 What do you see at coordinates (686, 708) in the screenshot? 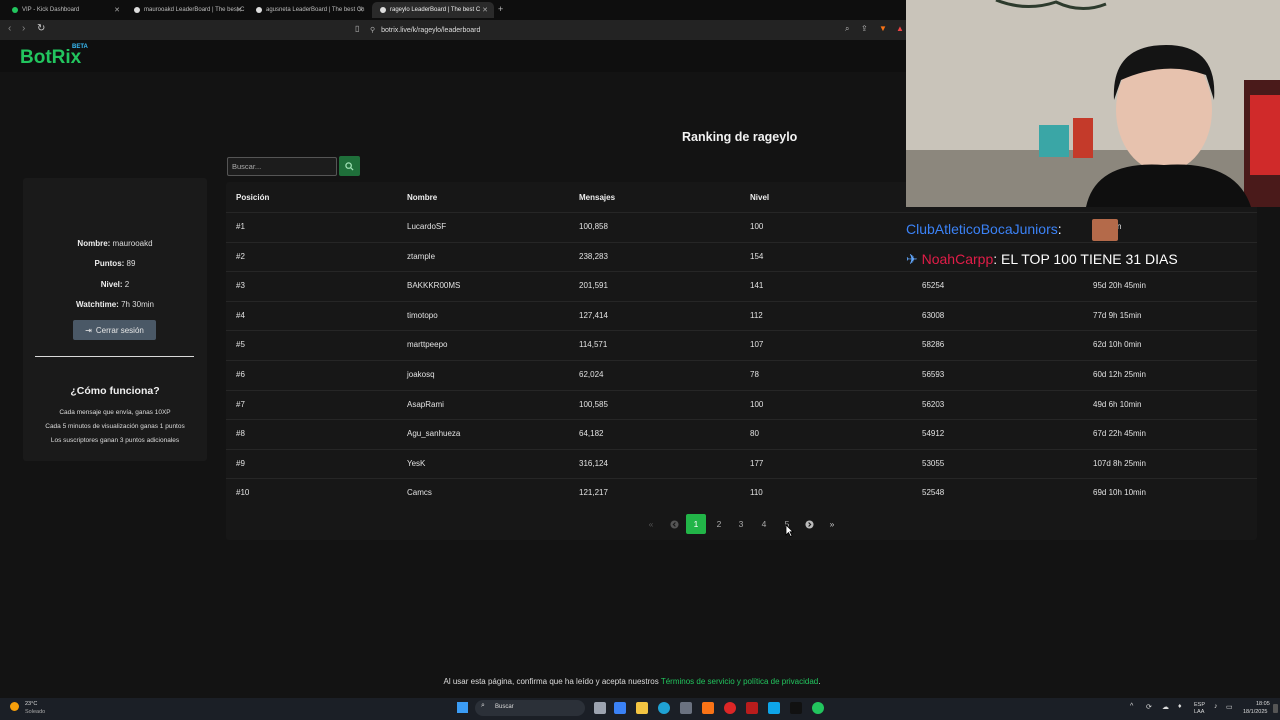
I see `calculator-icon` at bounding box center [686, 708].